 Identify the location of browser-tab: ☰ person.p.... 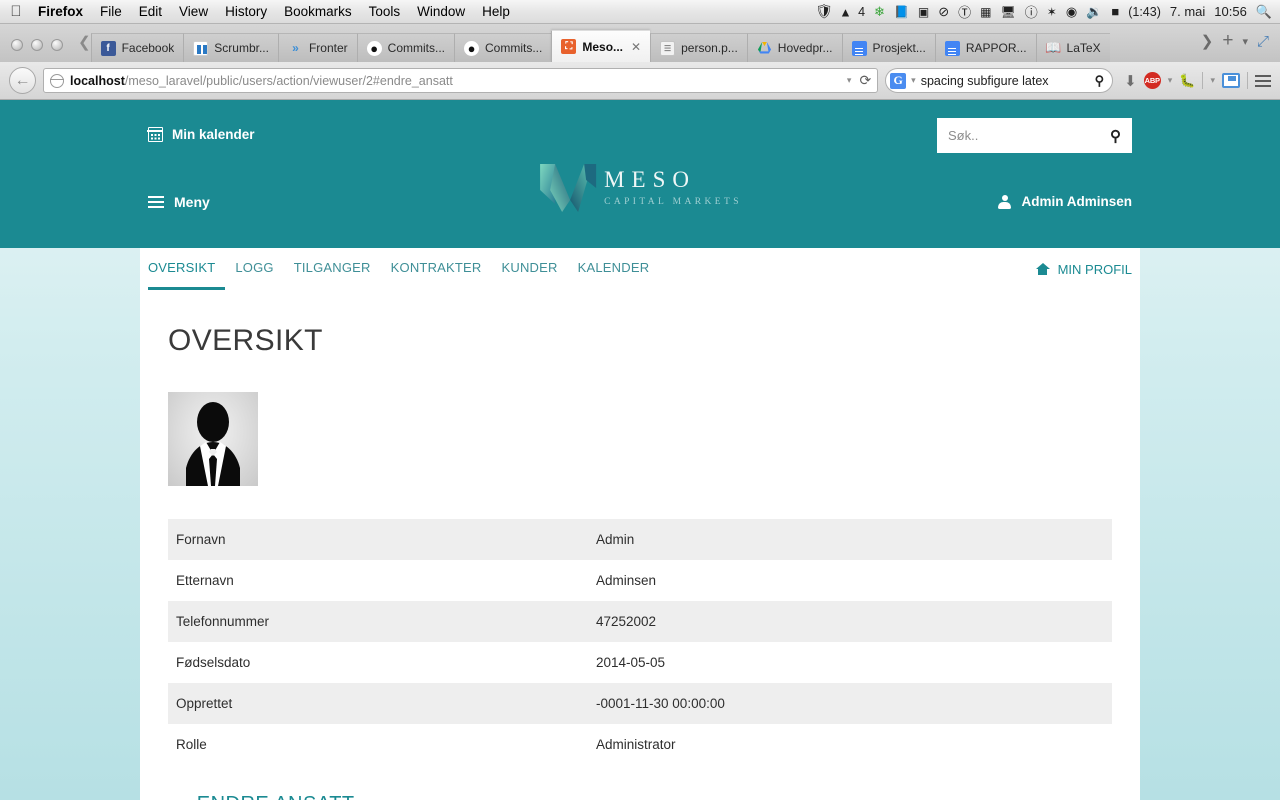
(698, 47).